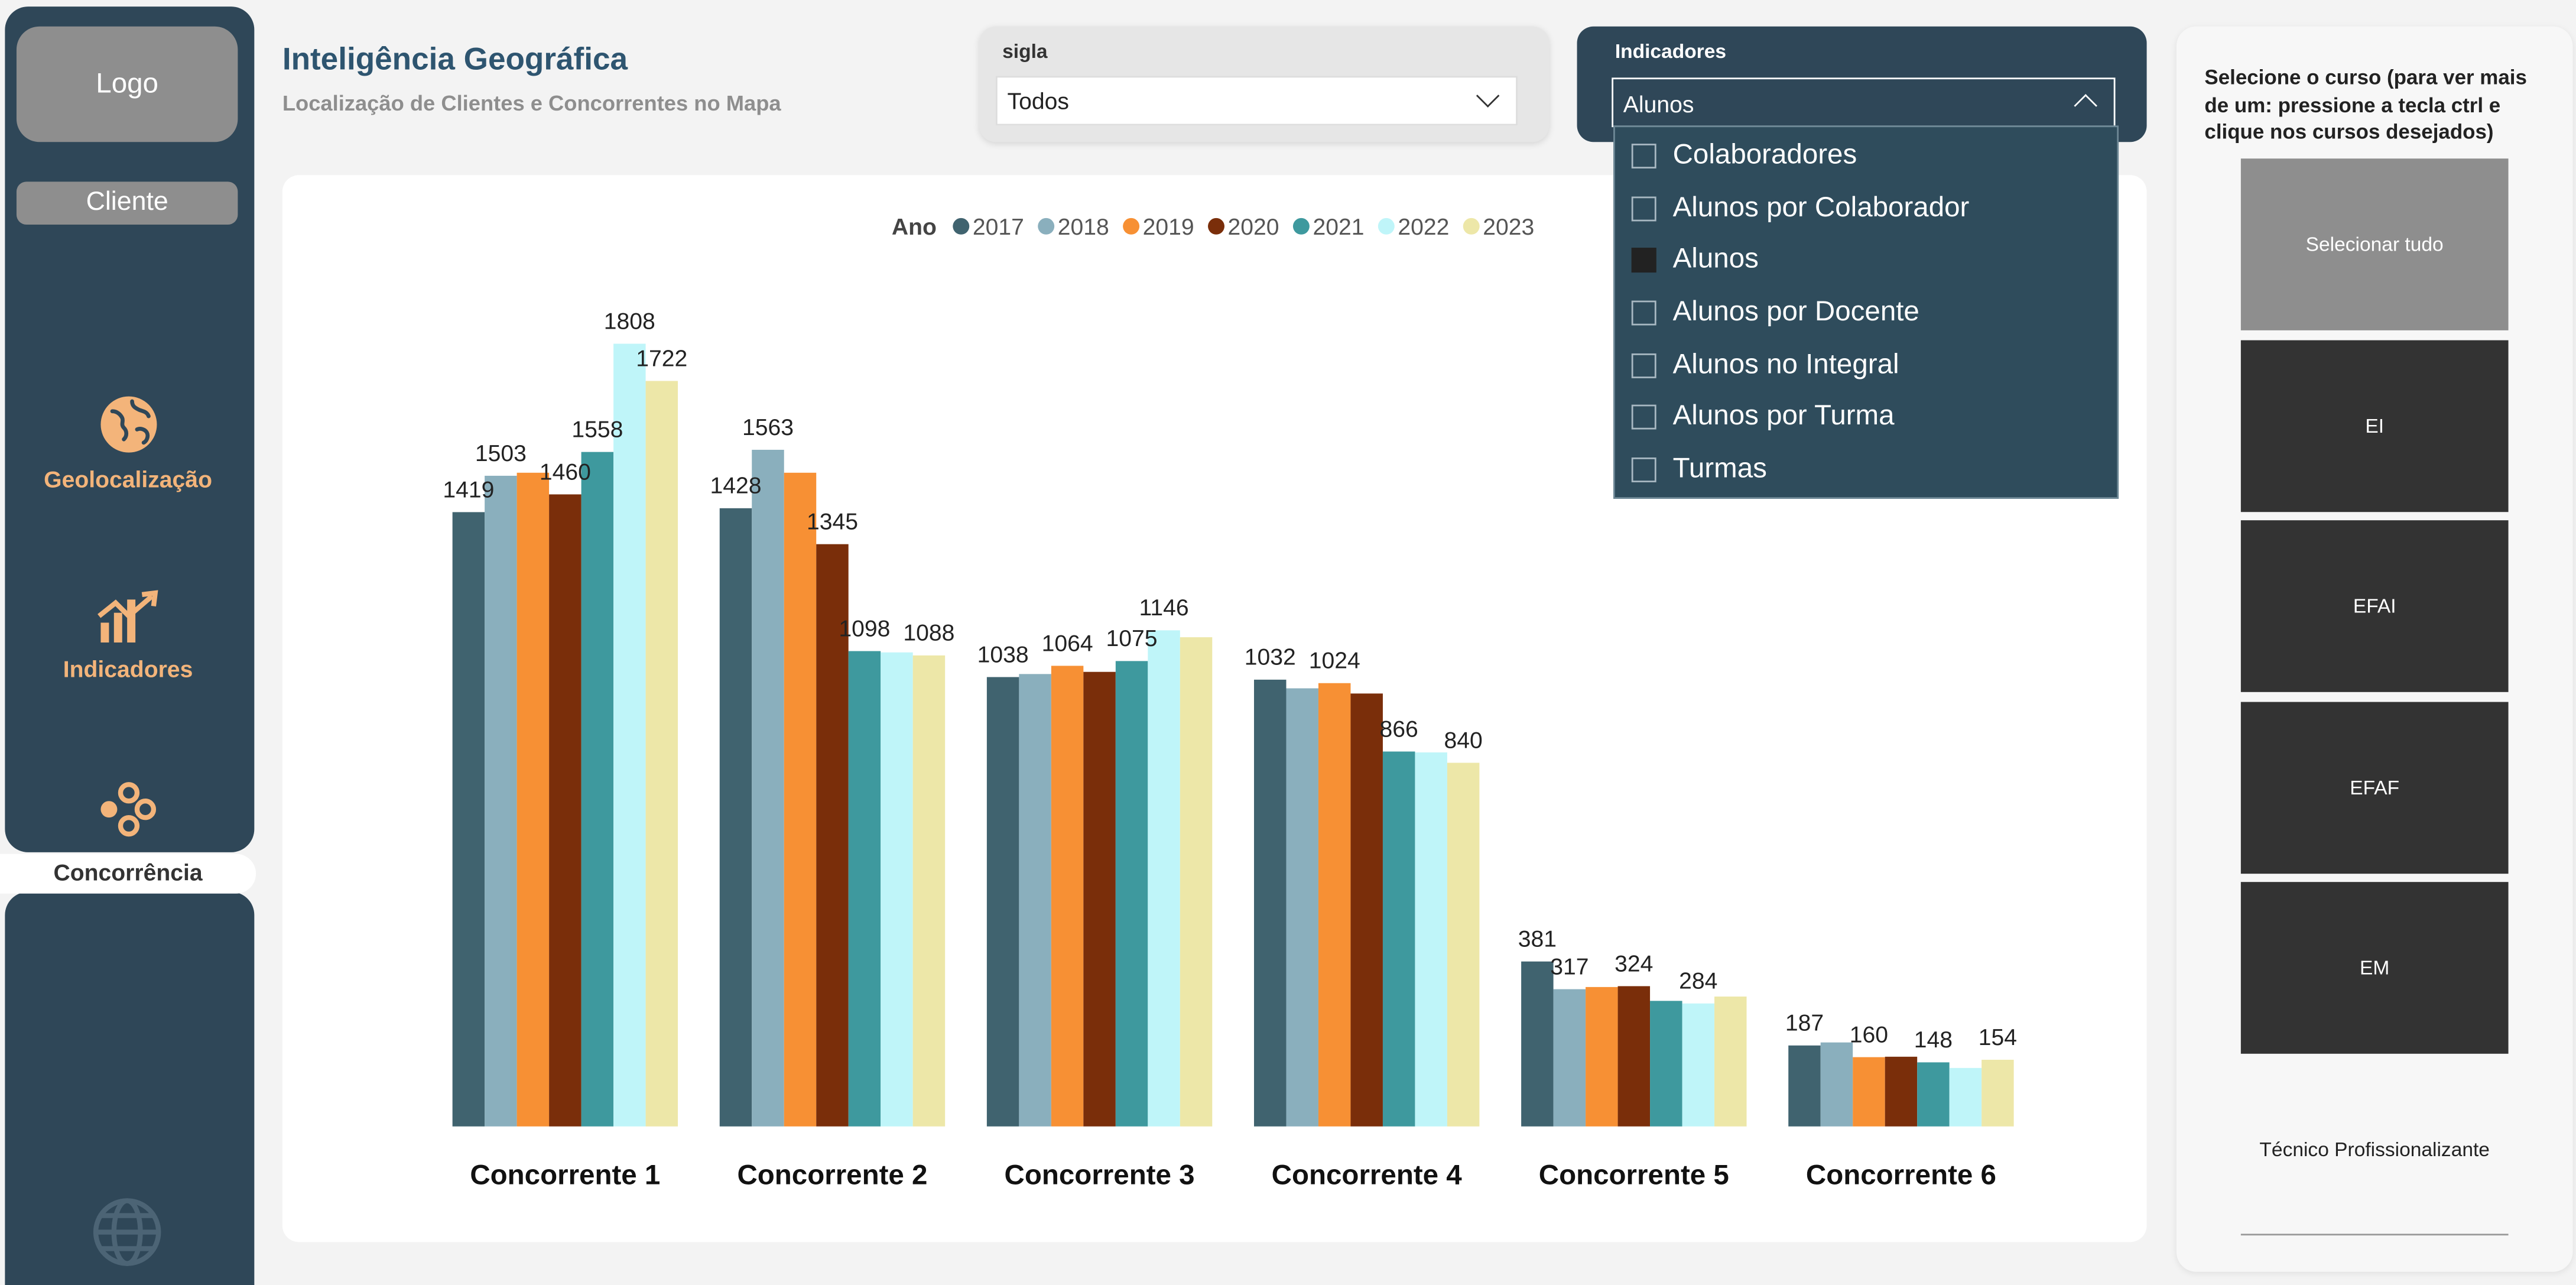 Image resolution: width=2576 pixels, height=1285 pixels. I want to click on course-tile: EFAI, so click(2374, 606).